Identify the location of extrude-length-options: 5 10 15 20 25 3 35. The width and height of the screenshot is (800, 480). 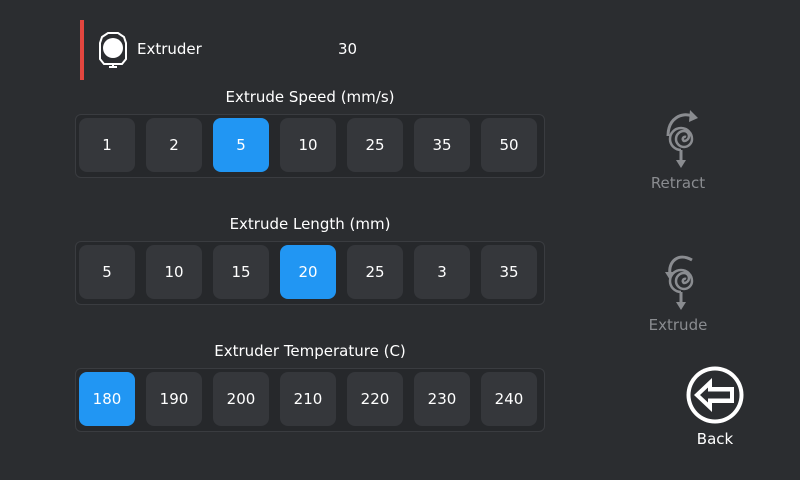
(310, 273).